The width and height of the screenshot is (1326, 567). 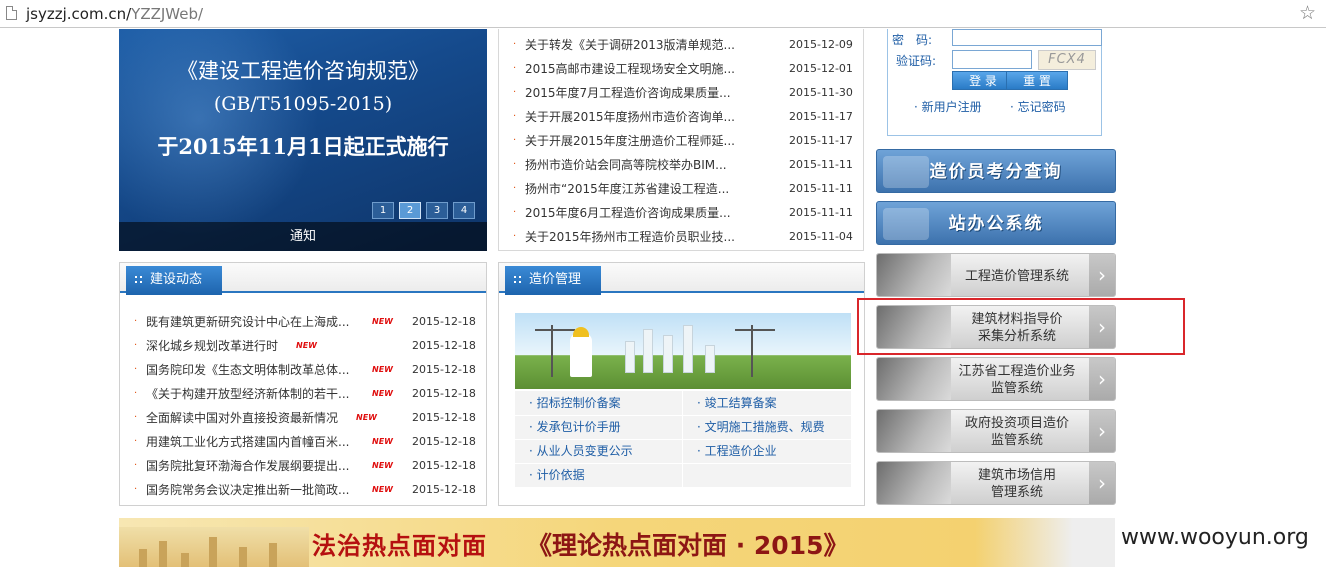 I want to click on news-item: · 国务院印发《生态文明体制改革总体... NEW 2015-12-18, so click(x=306, y=370).